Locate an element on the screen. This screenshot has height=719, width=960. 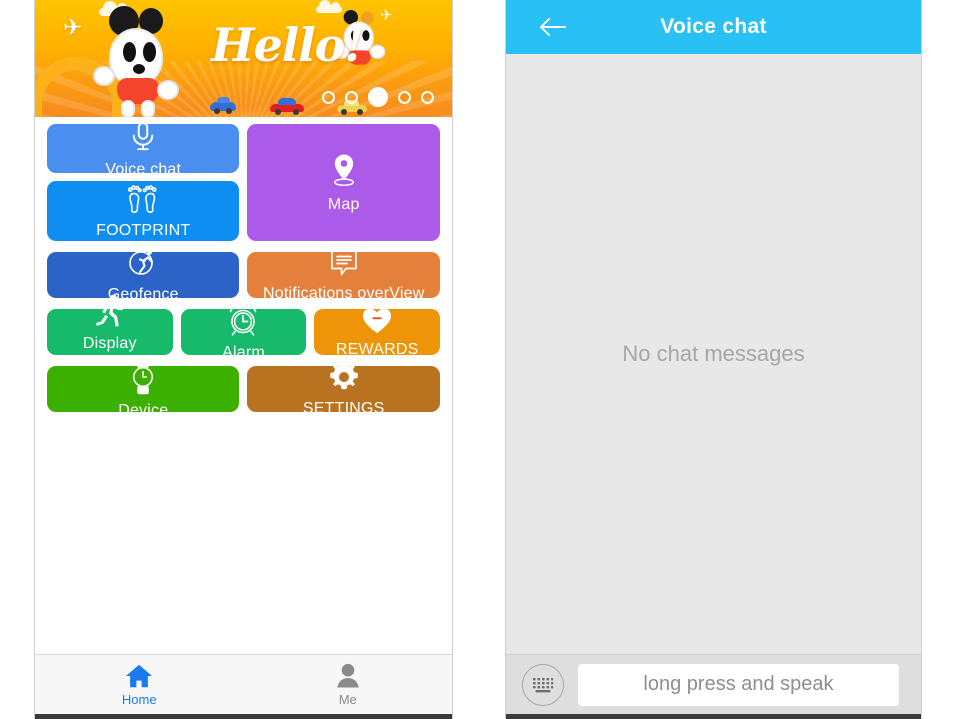
empty-state-message: No chat messages is located at coordinates (713, 353).